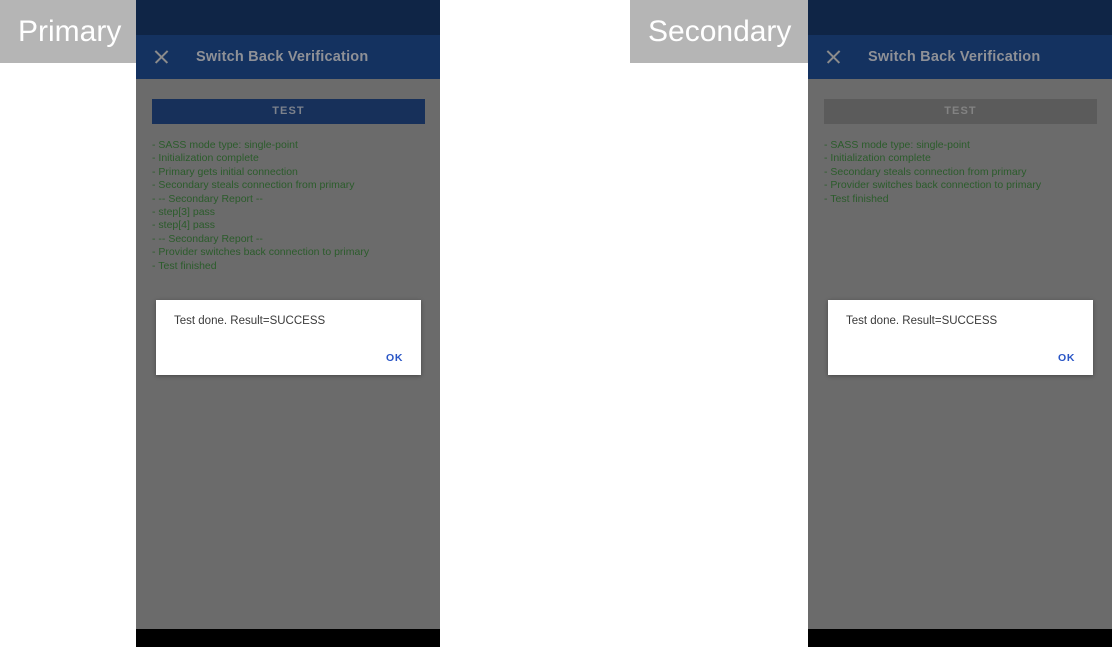 Image resolution: width=1112 pixels, height=647 pixels. What do you see at coordinates (288, 111) in the screenshot?
I see `test-button-primary: TEST` at bounding box center [288, 111].